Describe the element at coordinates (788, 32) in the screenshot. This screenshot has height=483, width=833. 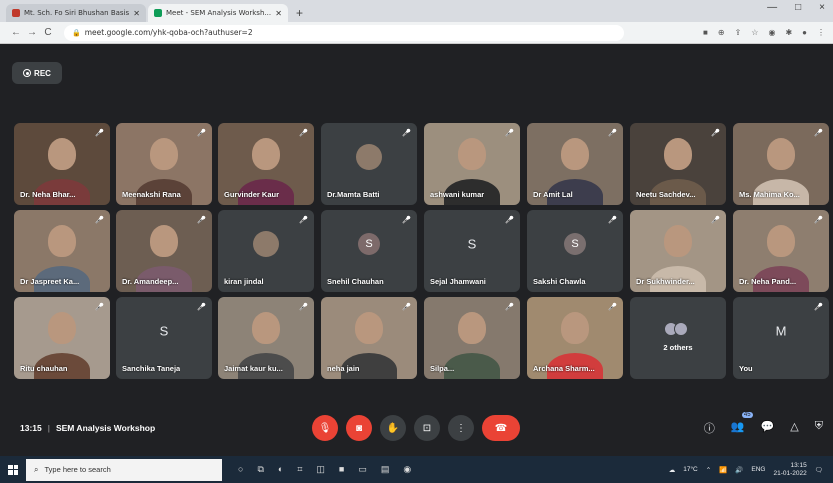
I see `extensions-puzzle-icon: ✱` at that location.